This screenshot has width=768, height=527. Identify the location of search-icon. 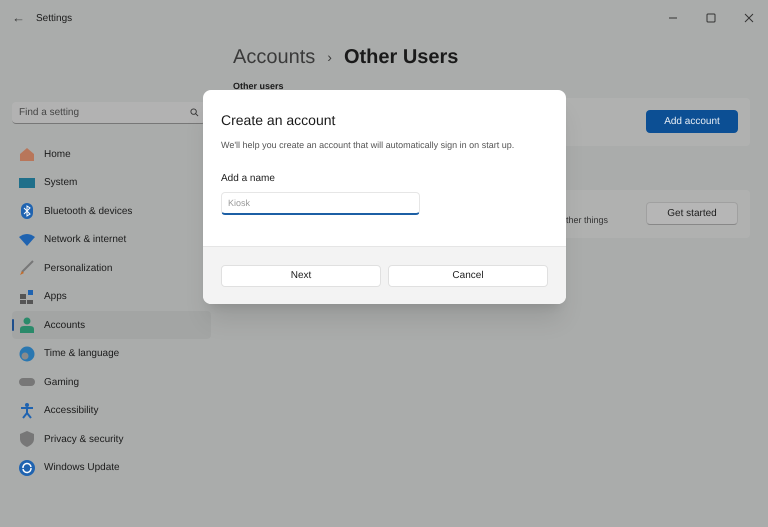
(194, 112).